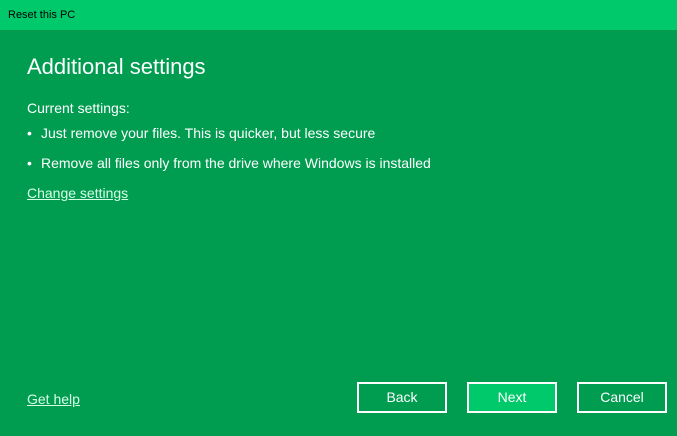  Describe the element at coordinates (53, 399) in the screenshot. I see `get-help-link: Get help` at that location.